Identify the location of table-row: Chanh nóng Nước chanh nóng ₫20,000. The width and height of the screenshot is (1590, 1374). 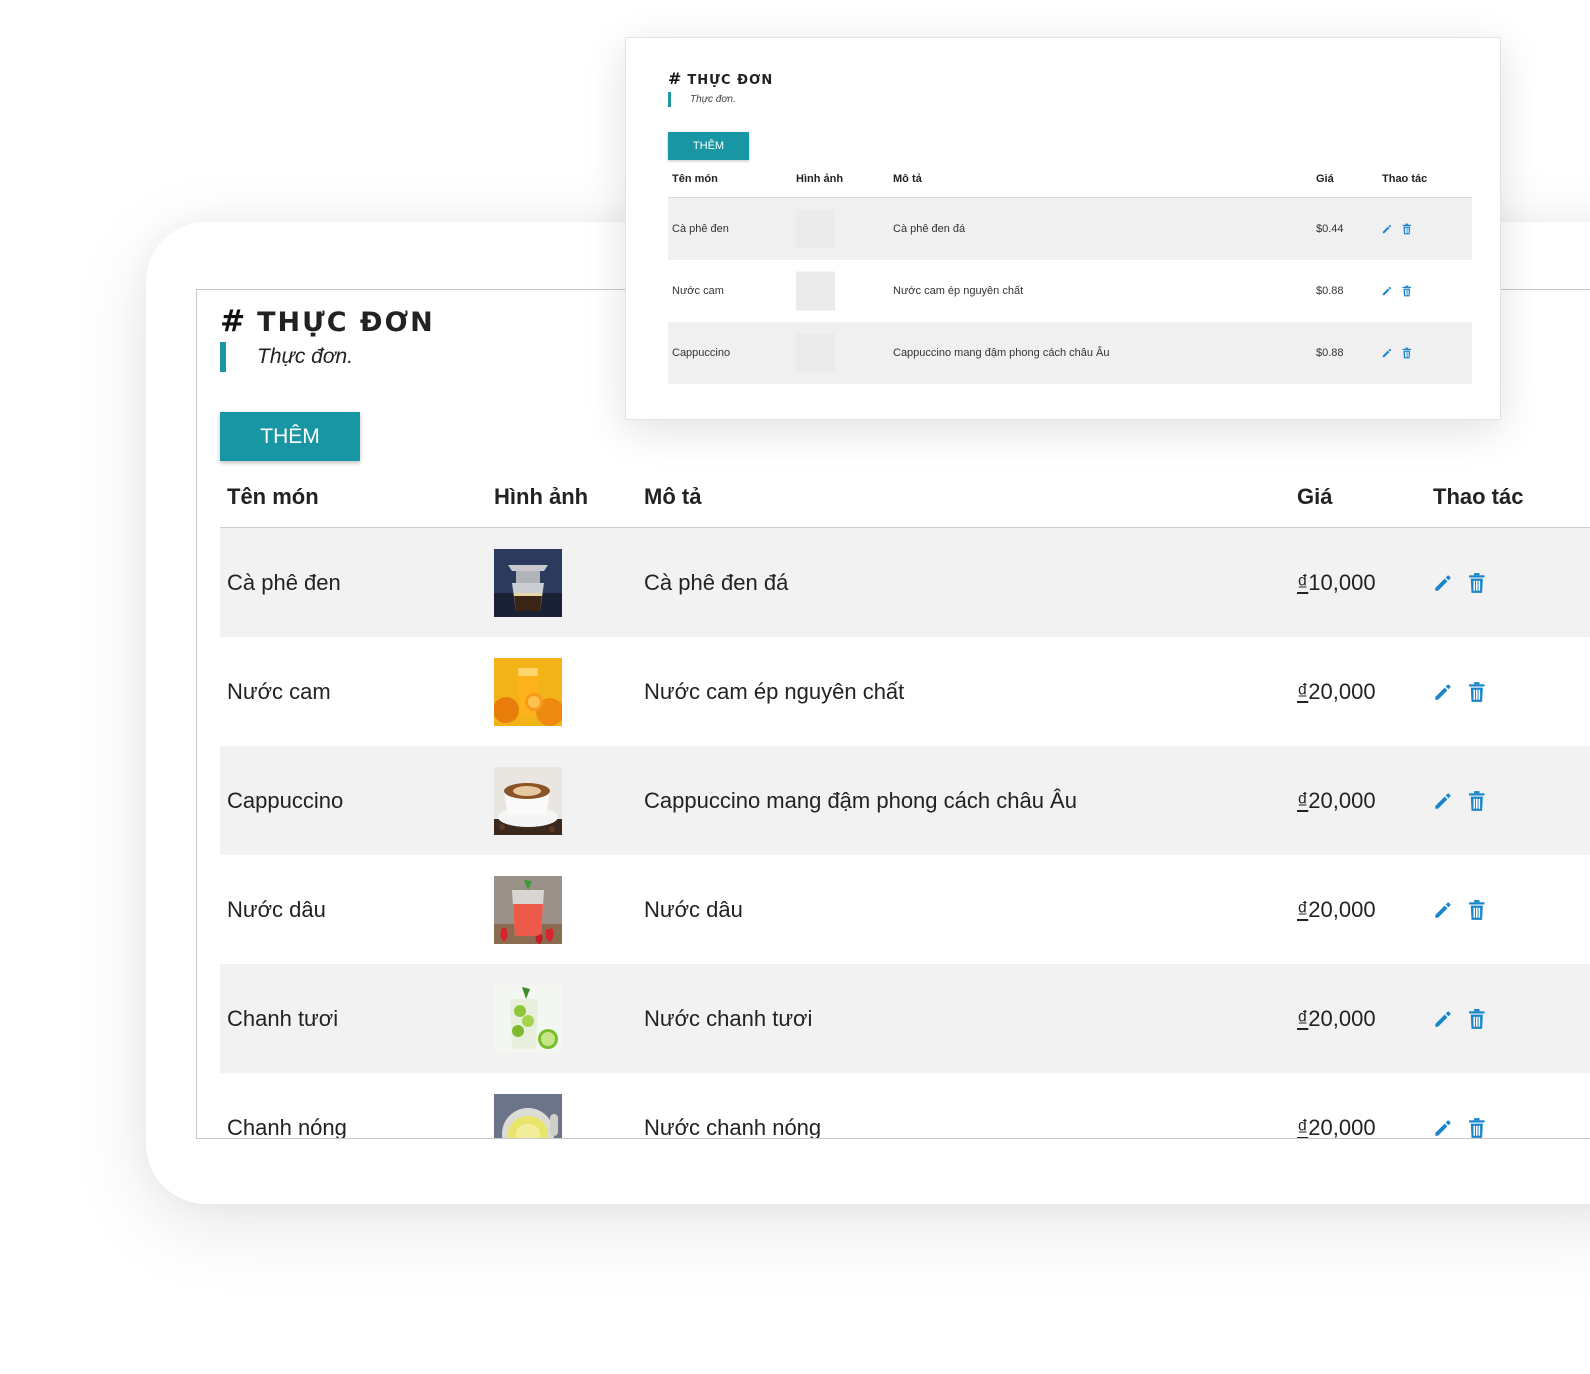
(905, 1106).